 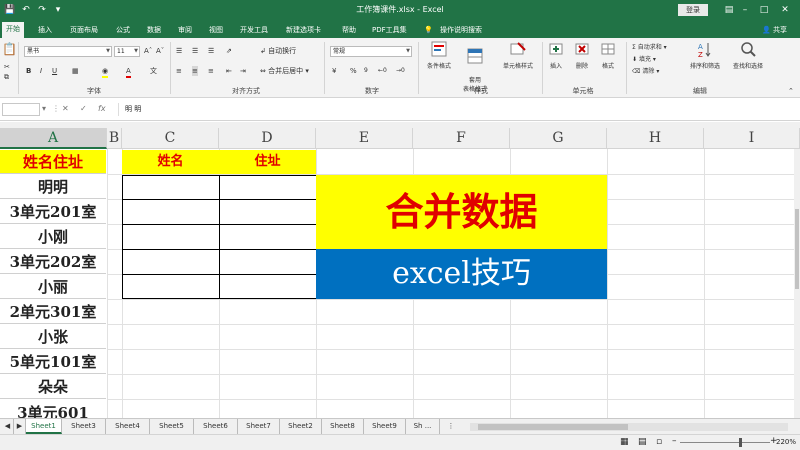 I want to click on decrease-decimal-icon: →0, so click(x=400, y=71).